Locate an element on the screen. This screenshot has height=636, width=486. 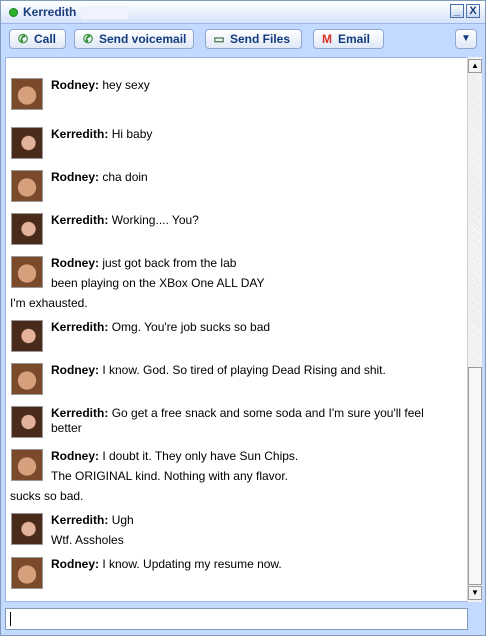
text-caret is located at coordinates (10, 619).